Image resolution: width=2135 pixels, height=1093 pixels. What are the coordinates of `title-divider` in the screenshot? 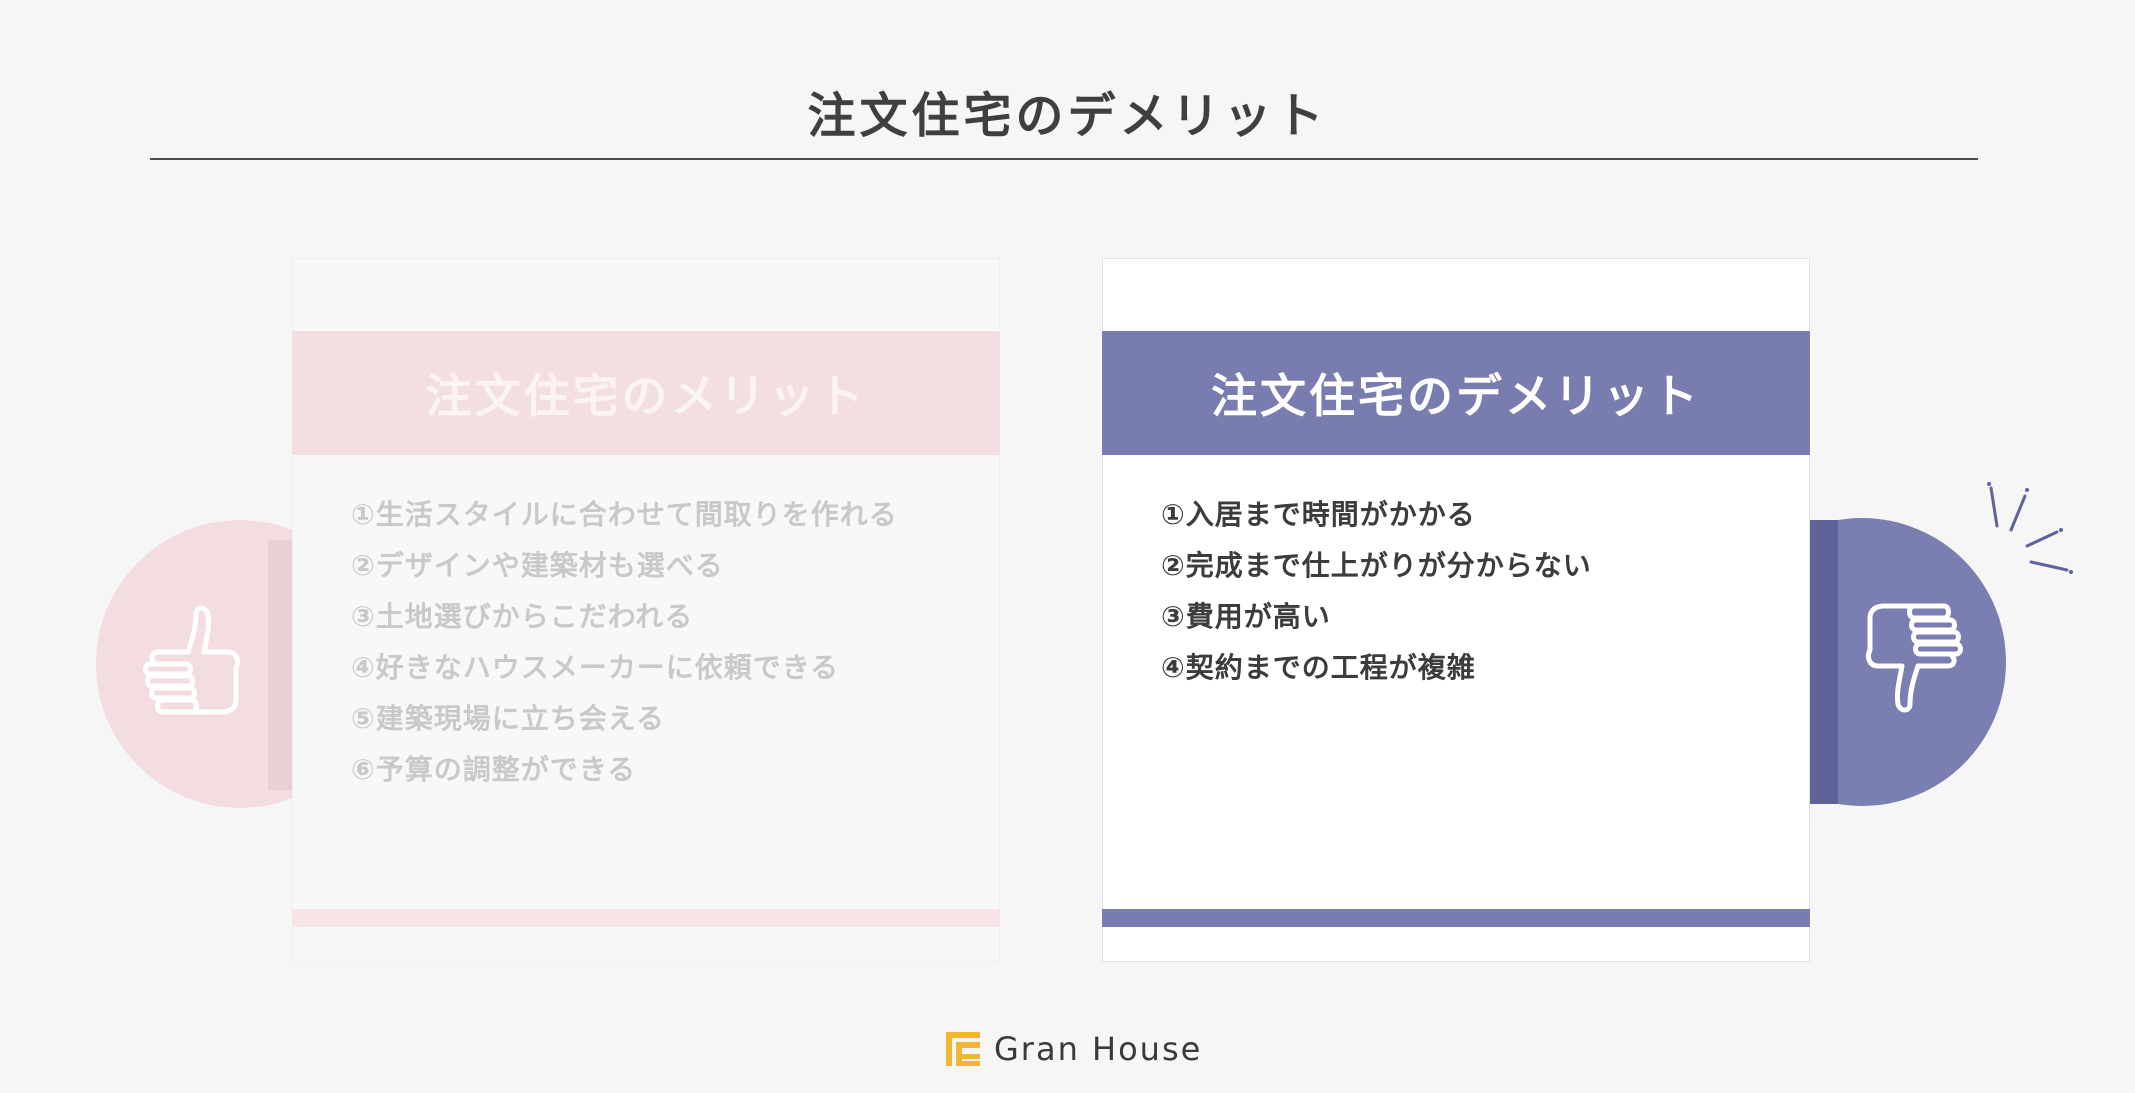 It's located at (1064, 159).